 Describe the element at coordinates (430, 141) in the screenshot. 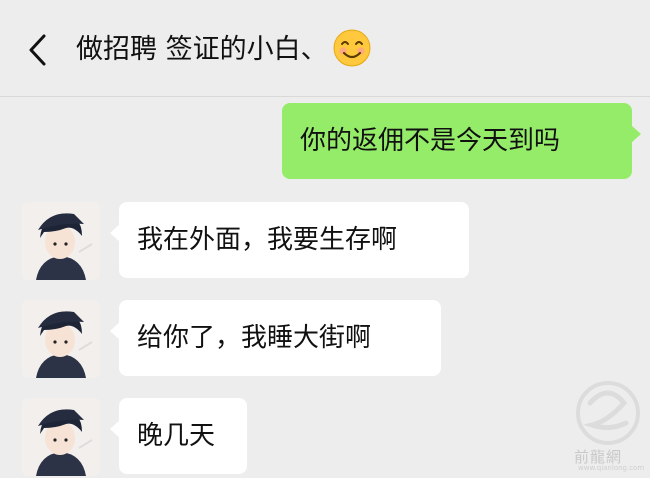

I see `message-text: 你的返佣不是今天到吗` at that location.